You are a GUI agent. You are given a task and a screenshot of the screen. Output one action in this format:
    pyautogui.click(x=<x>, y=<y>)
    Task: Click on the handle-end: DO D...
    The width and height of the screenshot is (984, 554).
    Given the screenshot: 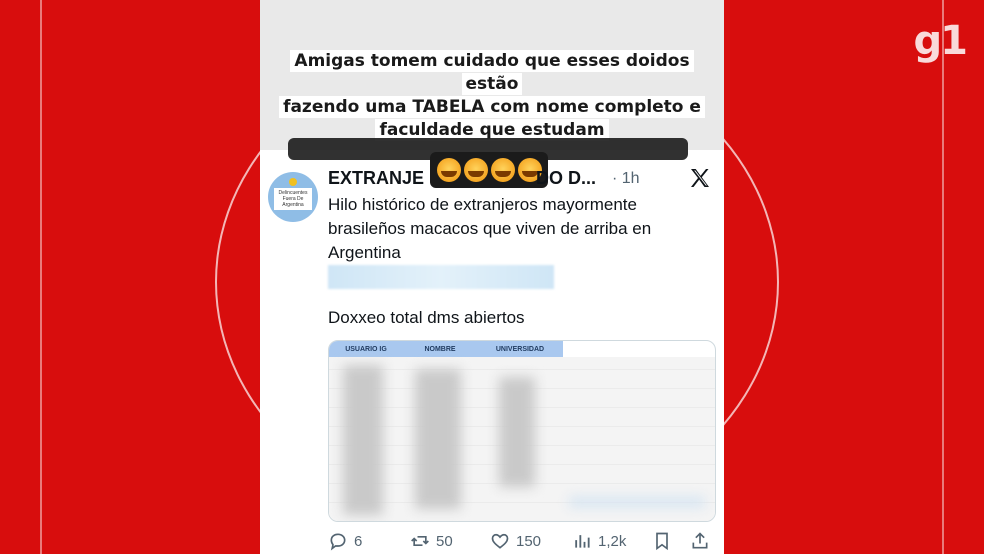 What is the action you would take?
    pyautogui.click(x=566, y=178)
    